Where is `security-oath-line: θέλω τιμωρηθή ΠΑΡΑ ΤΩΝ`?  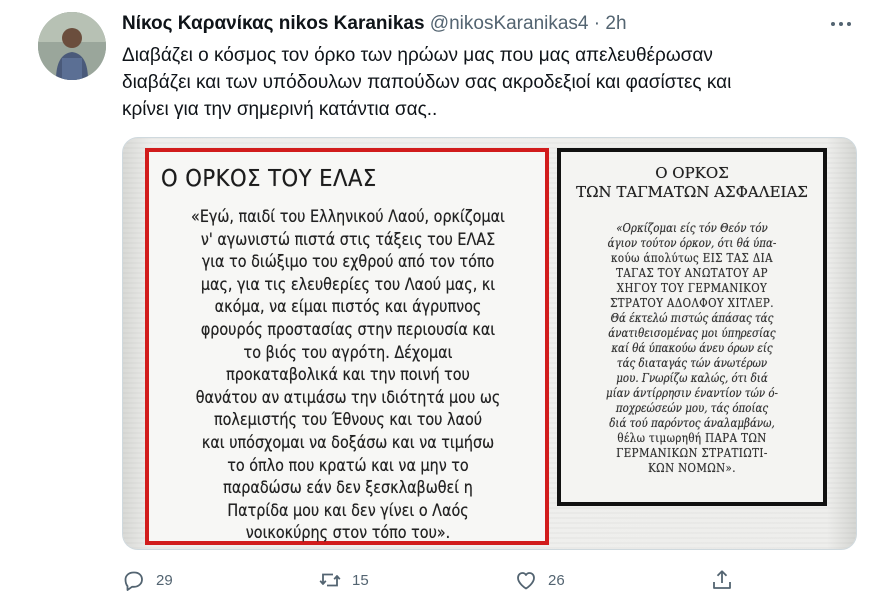 security-oath-line: θέλω τιμωρηθή ΠΑΡΑ ΤΩΝ is located at coordinates (692, 437).